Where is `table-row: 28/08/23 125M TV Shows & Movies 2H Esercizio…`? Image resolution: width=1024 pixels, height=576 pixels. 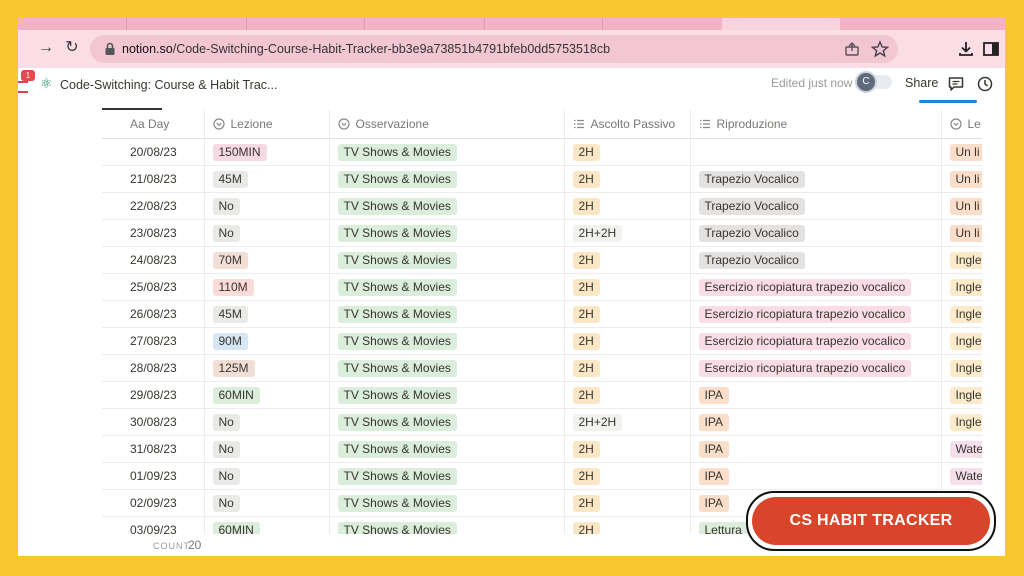 table-row: 28/08/23 125M TV Shows & Movies 2H Esercizio… is located at coordinates (542, 368).